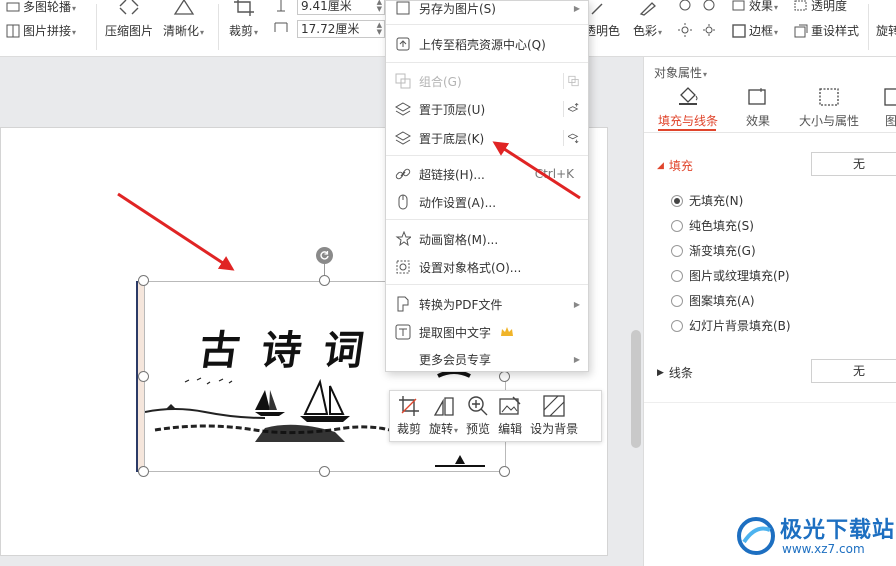 The image size is (896, 566). Describe the element at coordinates (379, 29) in the screenshot. I see `width-spinner: ▲ ▼` at that location.